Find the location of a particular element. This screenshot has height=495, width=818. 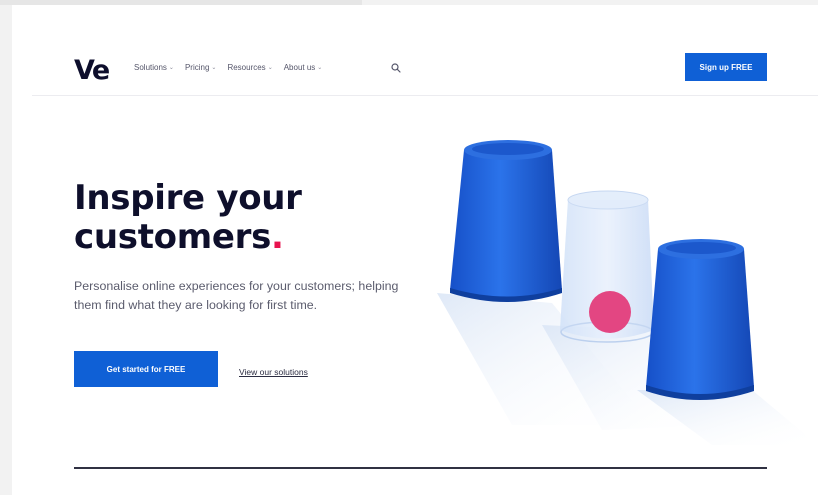

menu-item-solutions: Solutions ⌄ is located at coordinates (154, 67).